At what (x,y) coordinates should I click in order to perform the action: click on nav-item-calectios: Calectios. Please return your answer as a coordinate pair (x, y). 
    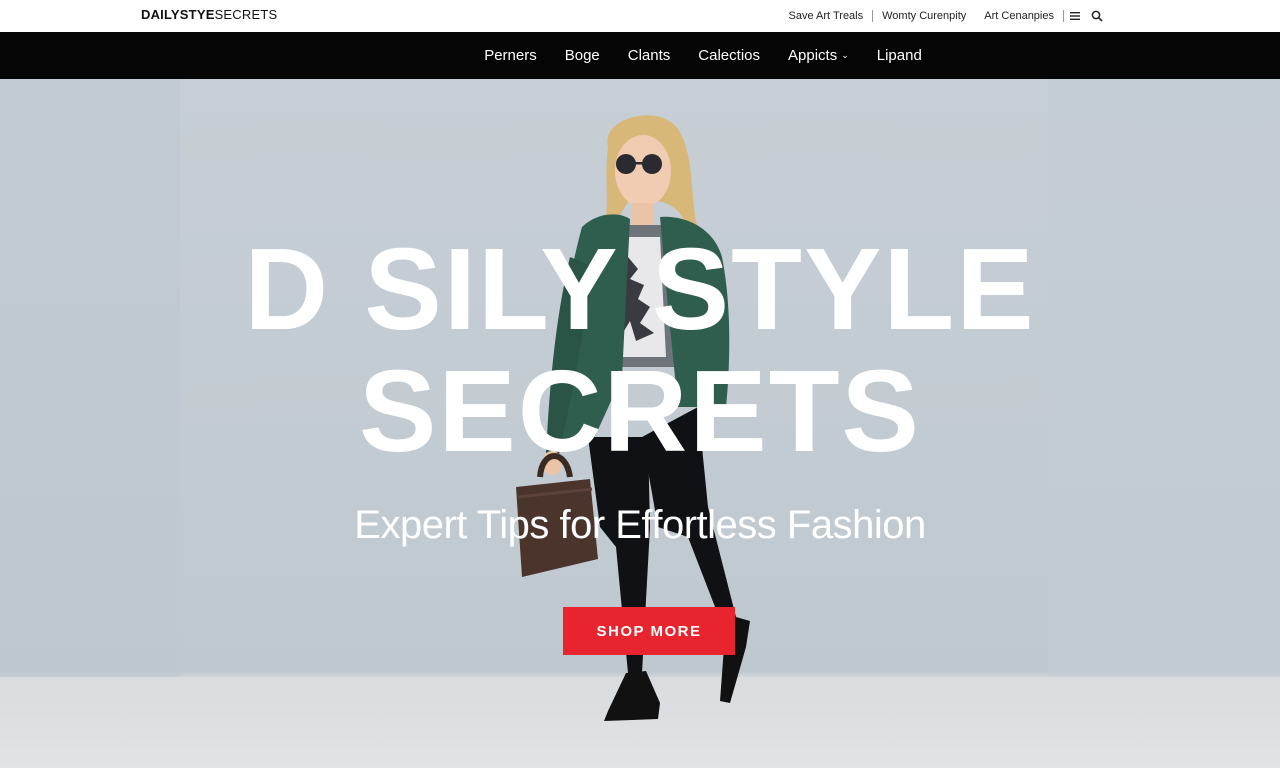
    Looking at the image, I should click on (729, 55).